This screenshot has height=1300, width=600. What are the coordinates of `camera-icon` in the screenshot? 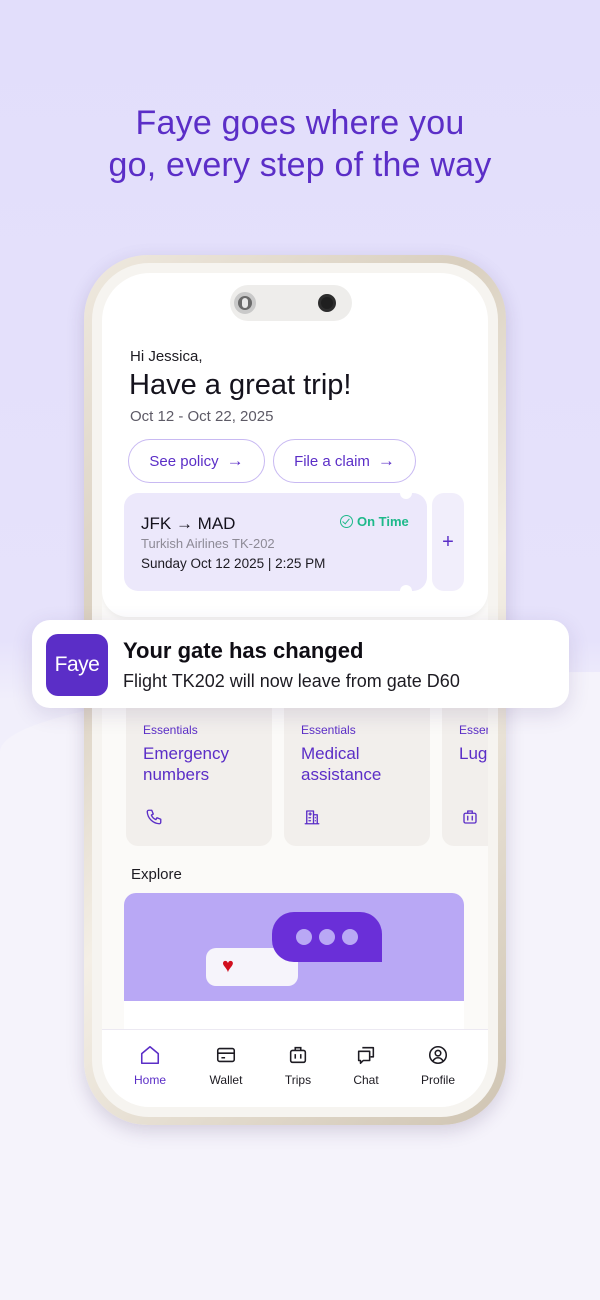 It's located at (327, 303).